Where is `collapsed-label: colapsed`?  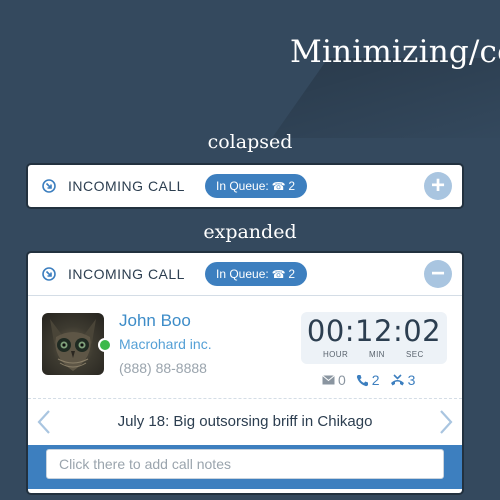 collapsed-label: colapsed is located at coordinates (250, 142).